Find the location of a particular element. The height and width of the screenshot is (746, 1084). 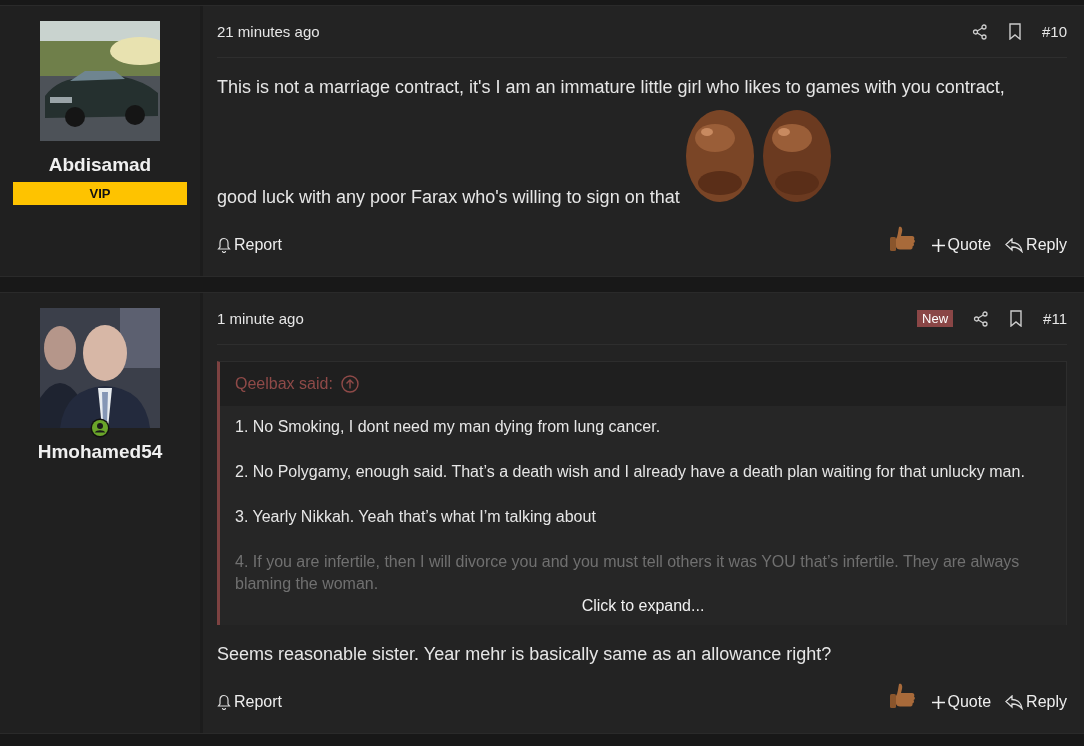

username: Abdisamad is located at coordinates (100, 165).